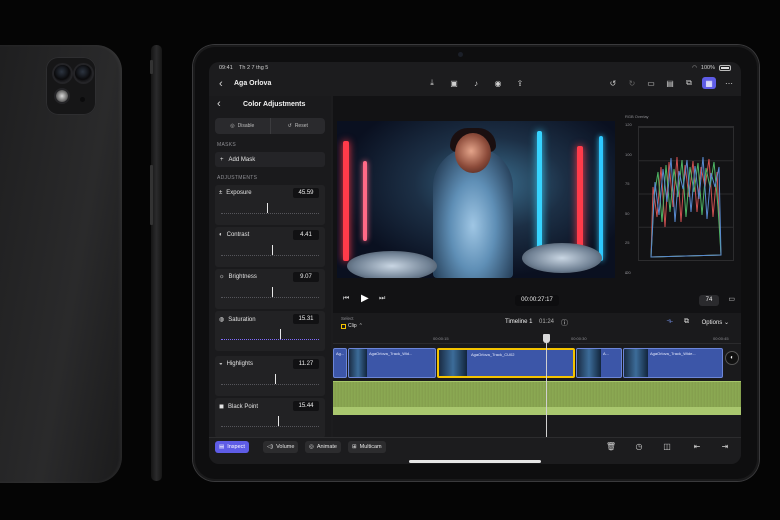  I want to click on adjustment-value: 11.27, so click(306, 364).